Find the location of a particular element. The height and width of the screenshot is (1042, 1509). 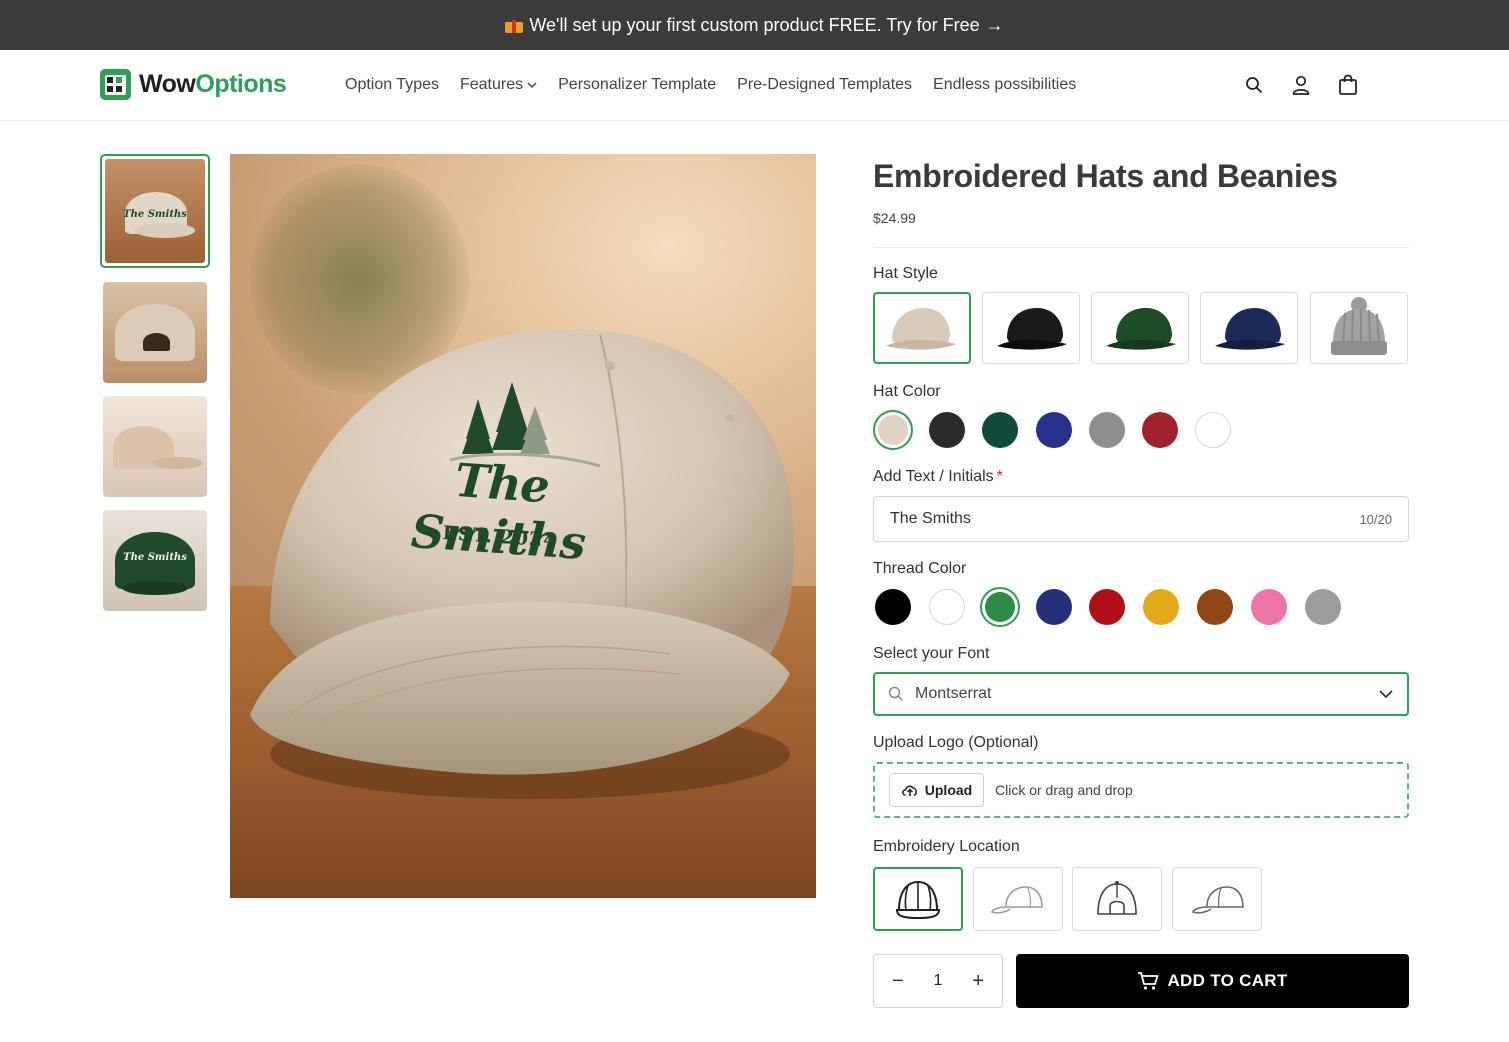

thread-color-swatch-navy is located at coordinates (1054, 607).